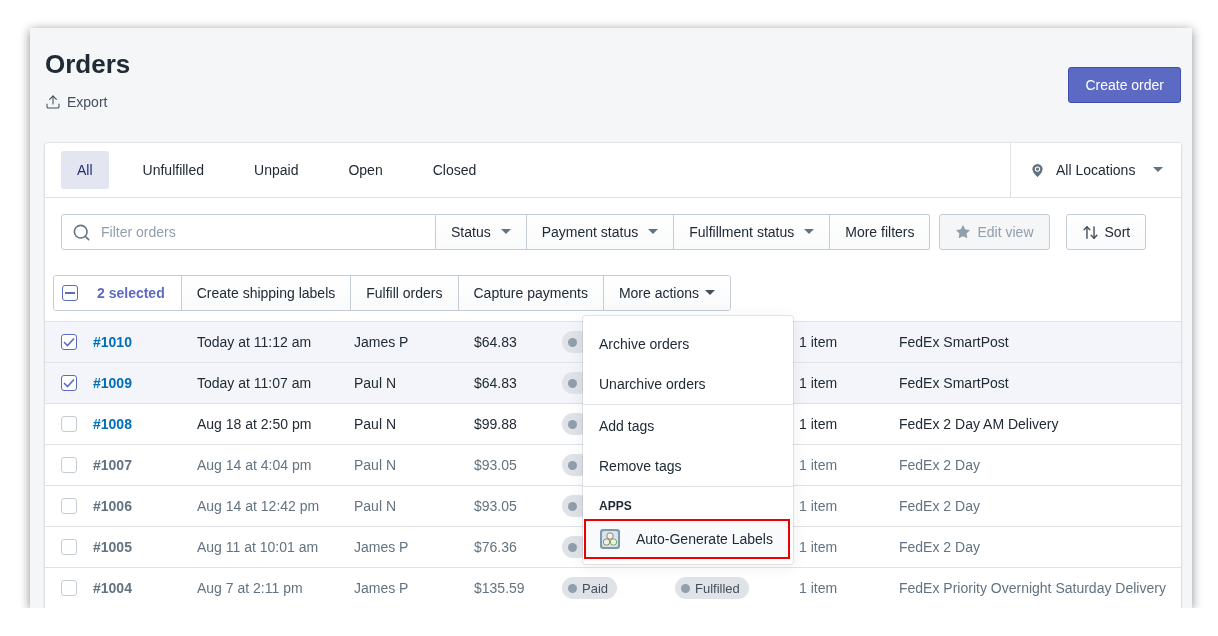 This screenshot has height=636, width=1218. Describe the element at coordinates (752, 232) in the screenshot. I see `filter-dropdown: Fulfillment status` at that location.